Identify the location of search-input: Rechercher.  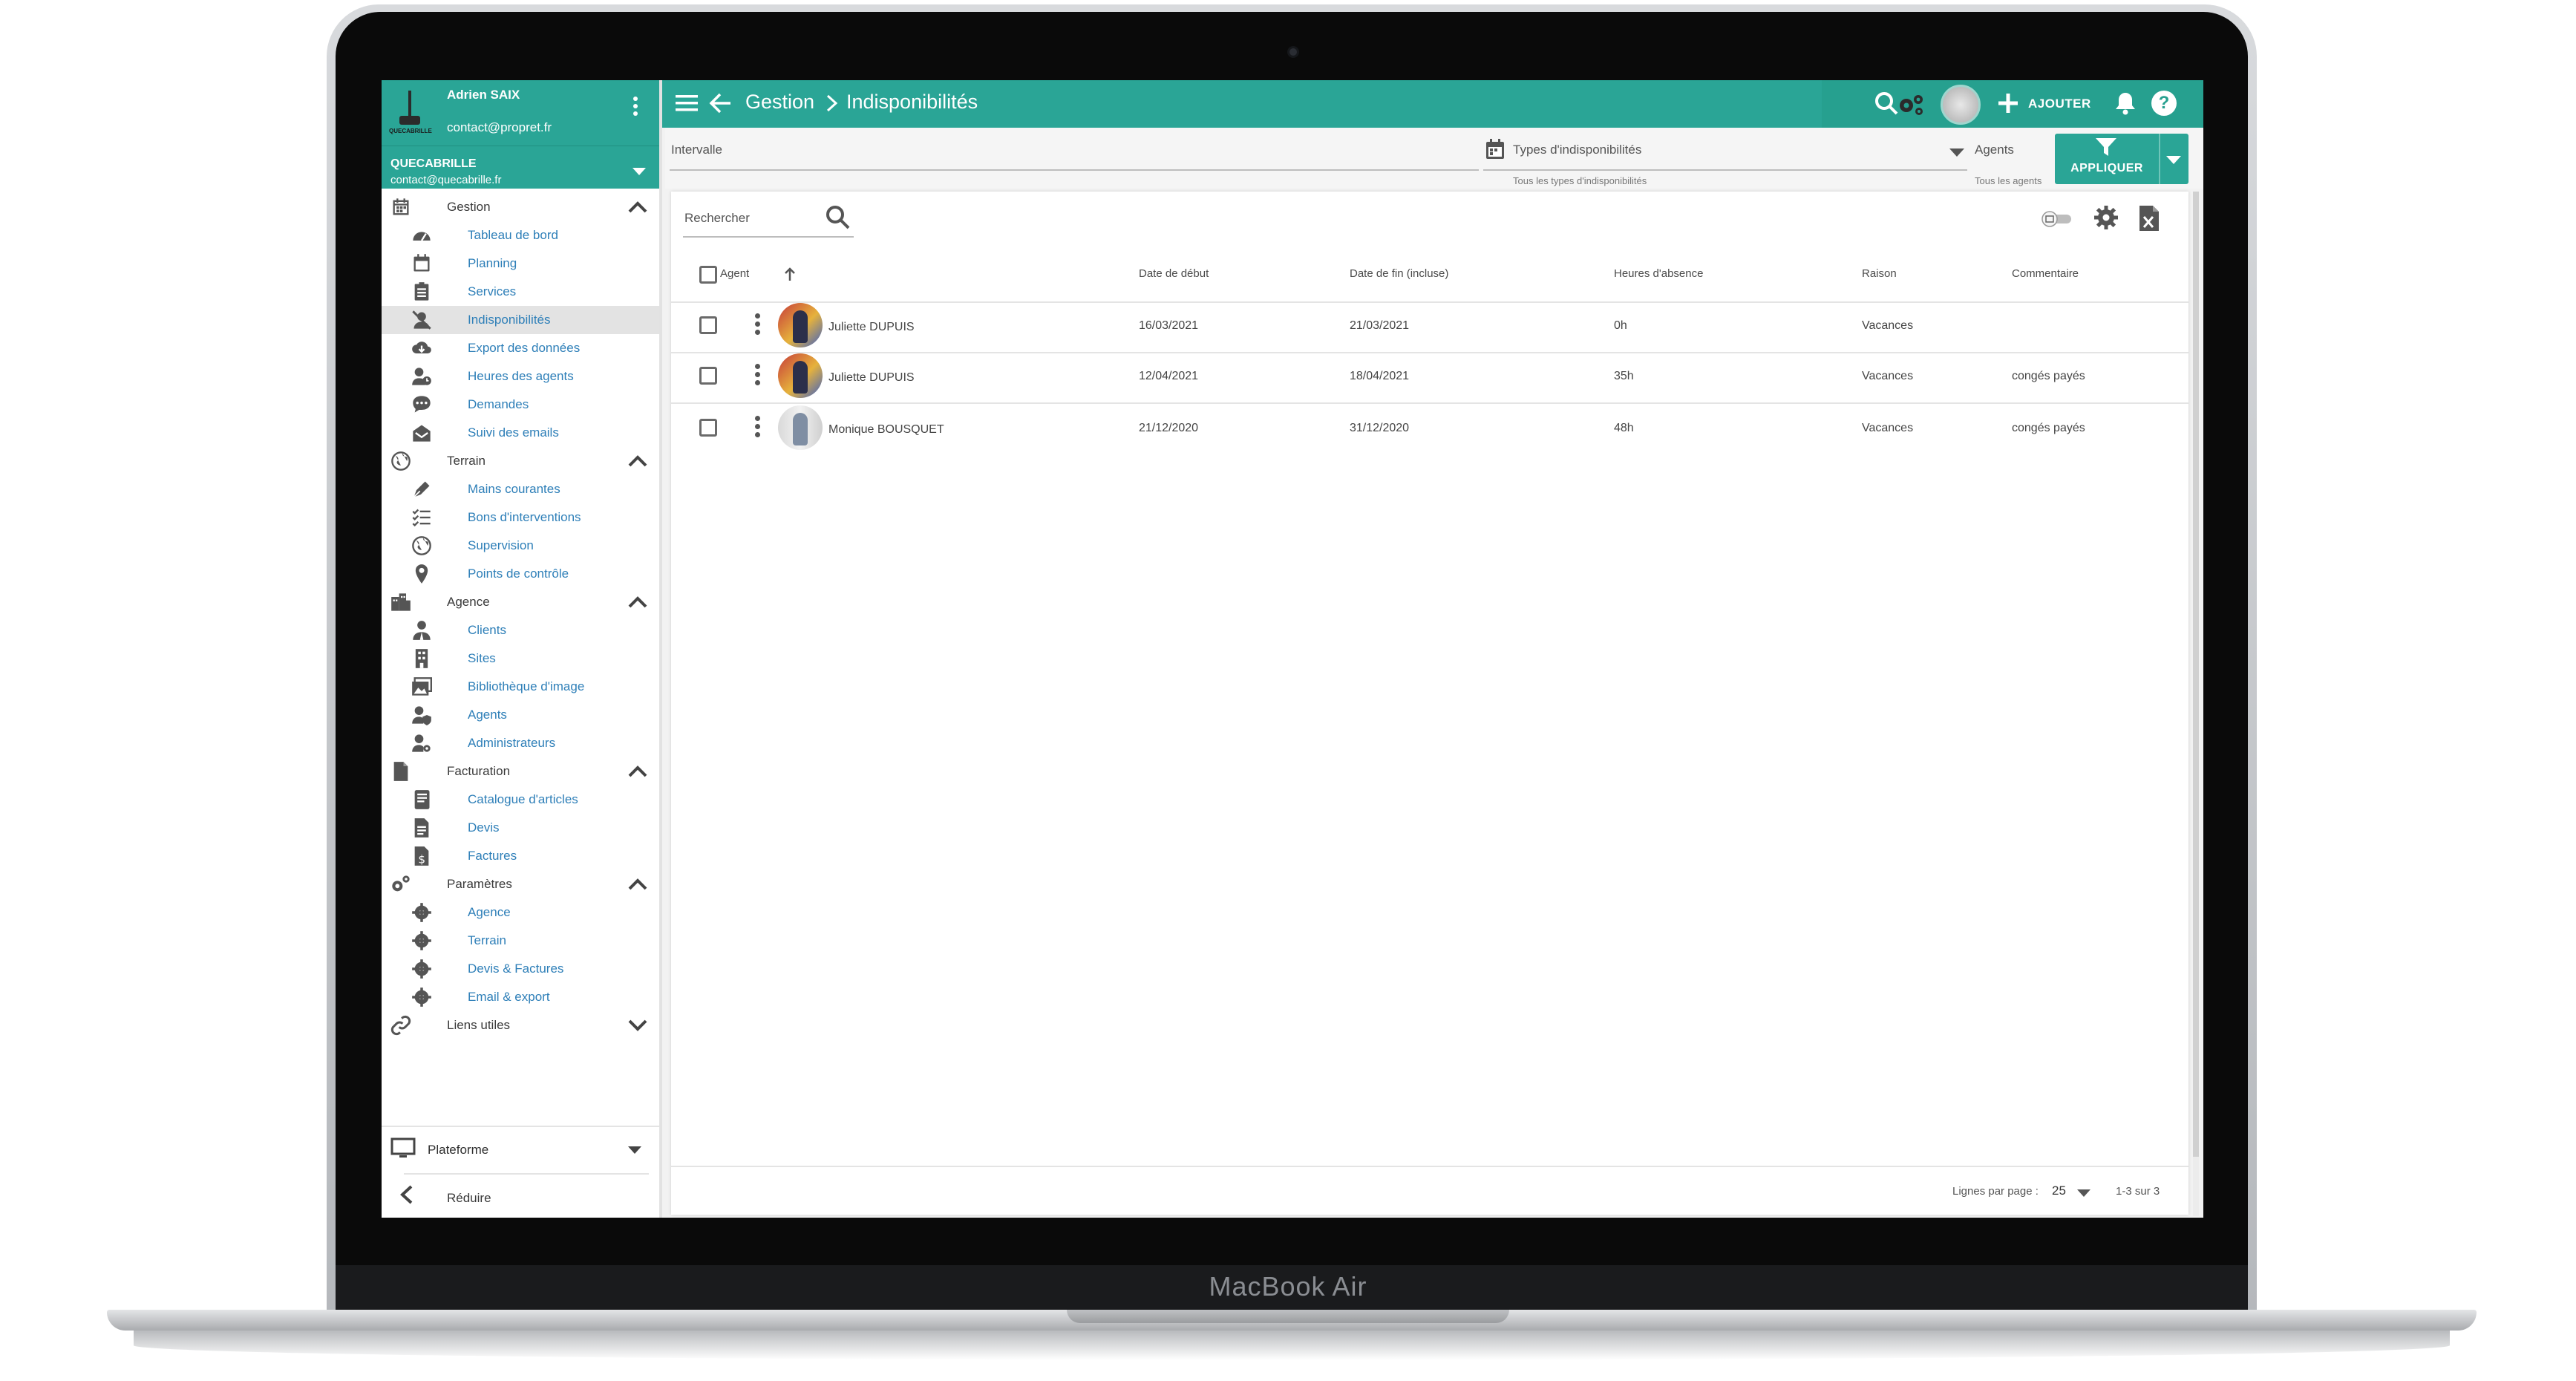
(717, 218).